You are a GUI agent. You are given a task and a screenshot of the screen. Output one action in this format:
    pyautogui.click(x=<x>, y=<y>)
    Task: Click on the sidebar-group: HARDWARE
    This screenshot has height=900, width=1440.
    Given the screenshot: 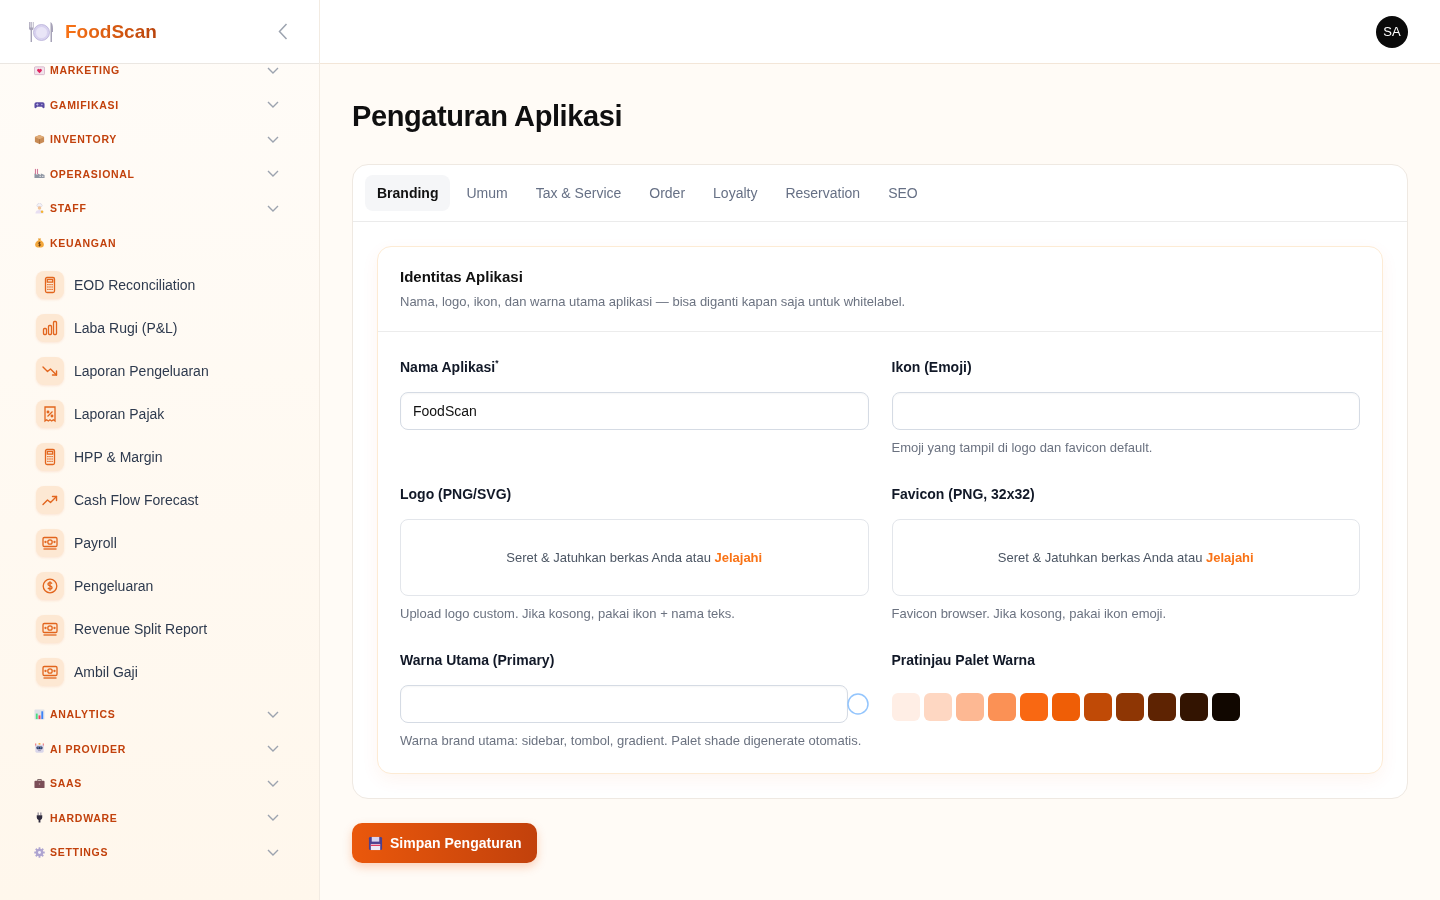 What is the action you would take?
    pyautogui.click(x=159, y=817)
    